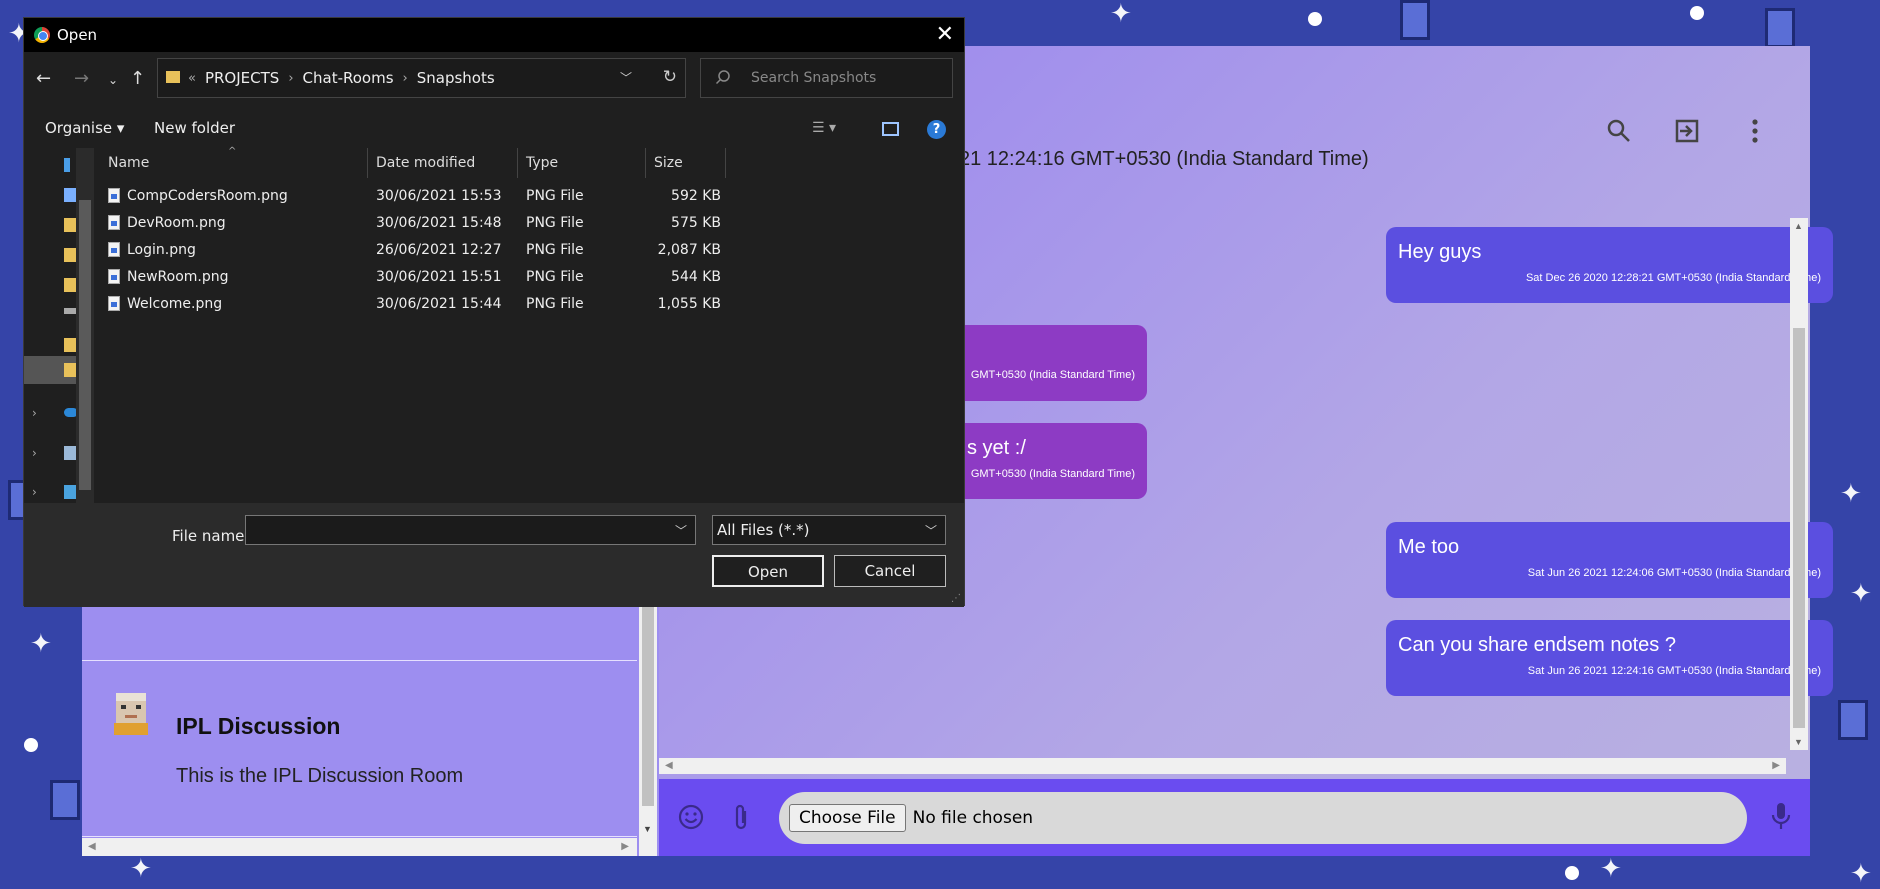 This screenshot has width=1880, height=889. I want to click on attachment-icon, so click(741, 820).